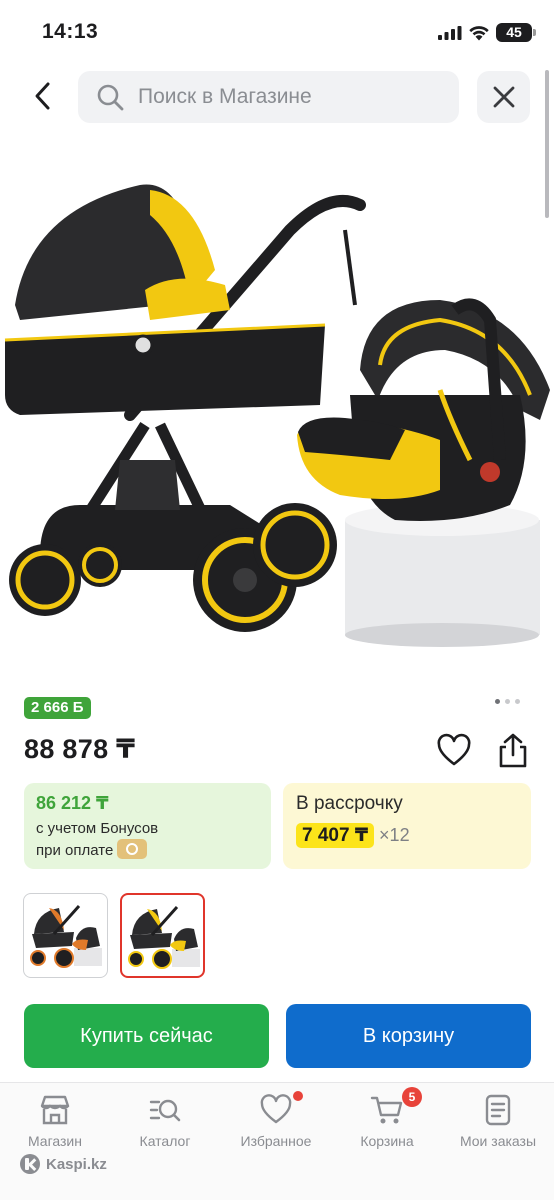  What do you see at coordinates (276, 1109) in the screenshot?
I see `heart-icon` at bounding box center [276, 1109].